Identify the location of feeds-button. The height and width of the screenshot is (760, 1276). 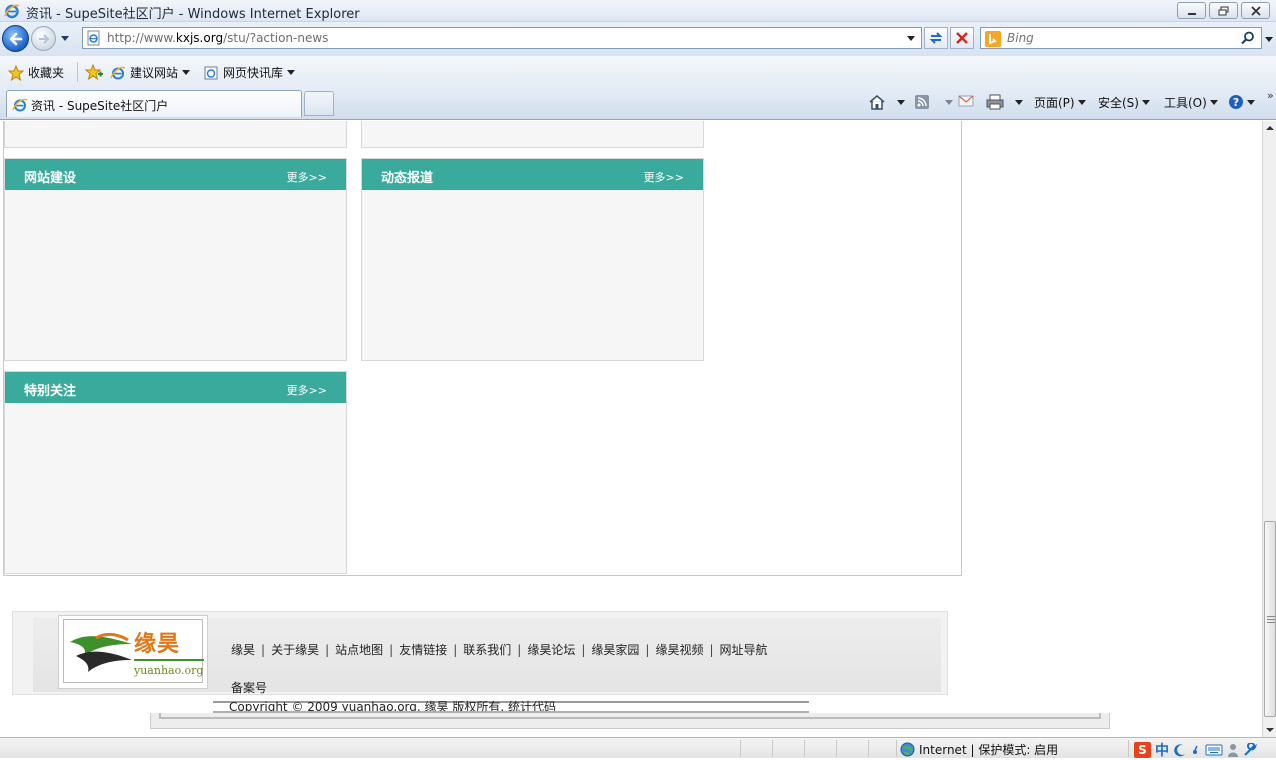
(933, 102).